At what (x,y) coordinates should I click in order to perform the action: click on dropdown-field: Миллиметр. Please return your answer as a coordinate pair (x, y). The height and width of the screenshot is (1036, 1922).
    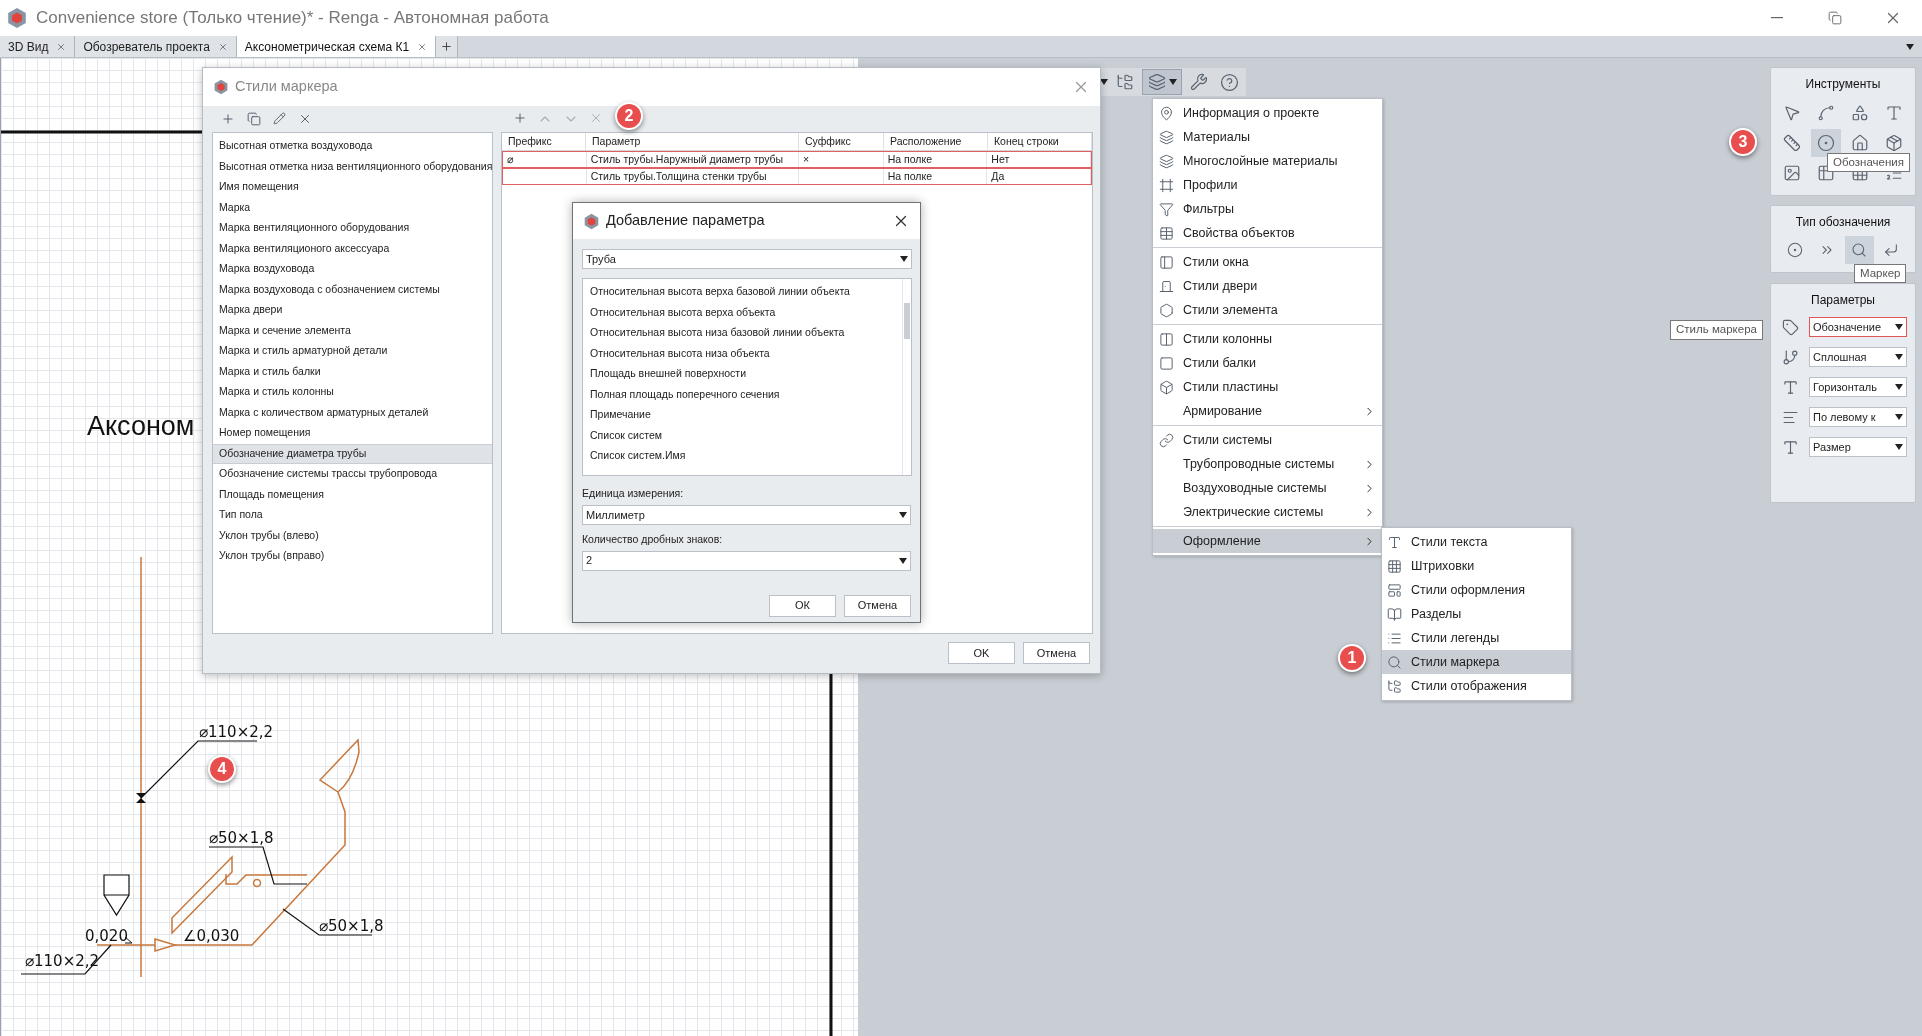
    Looking at the image, I should click on (746, 514).